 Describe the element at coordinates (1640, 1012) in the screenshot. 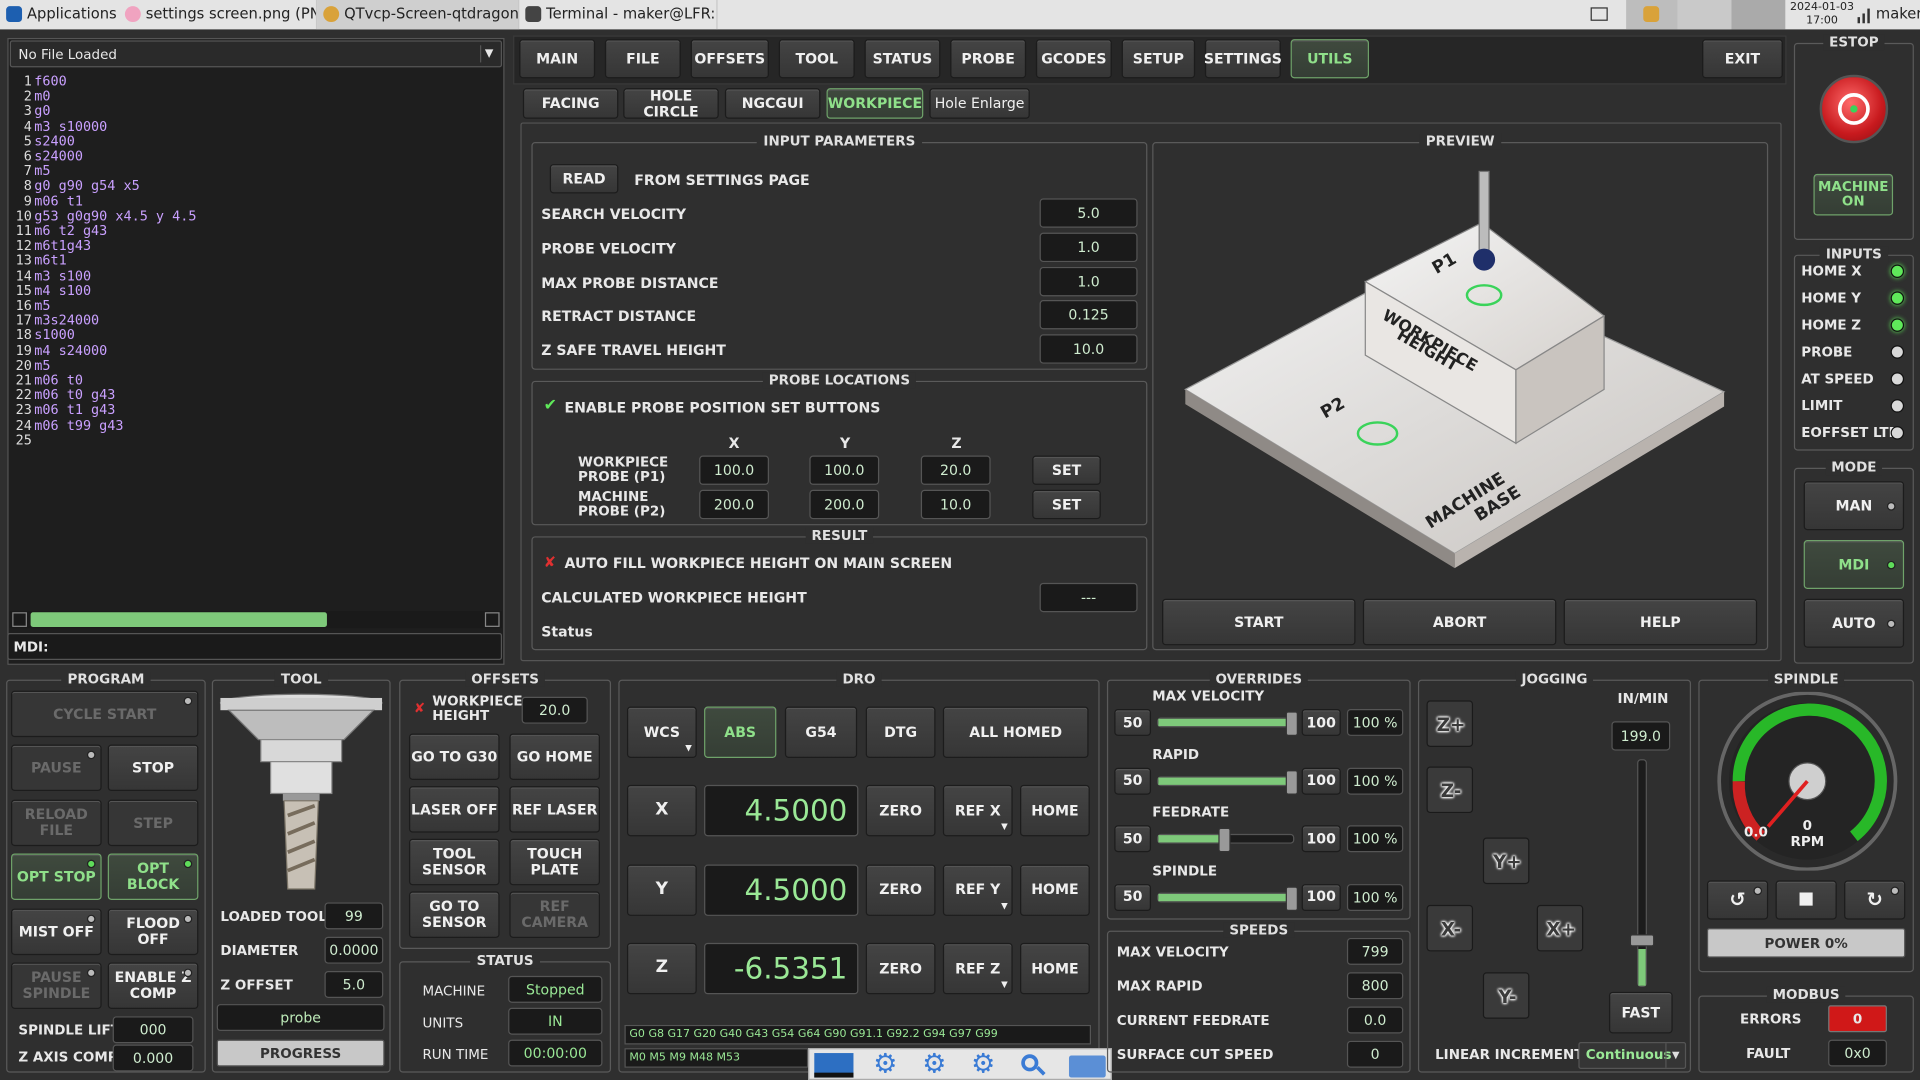

I see `fast-button: FAST` at that location.